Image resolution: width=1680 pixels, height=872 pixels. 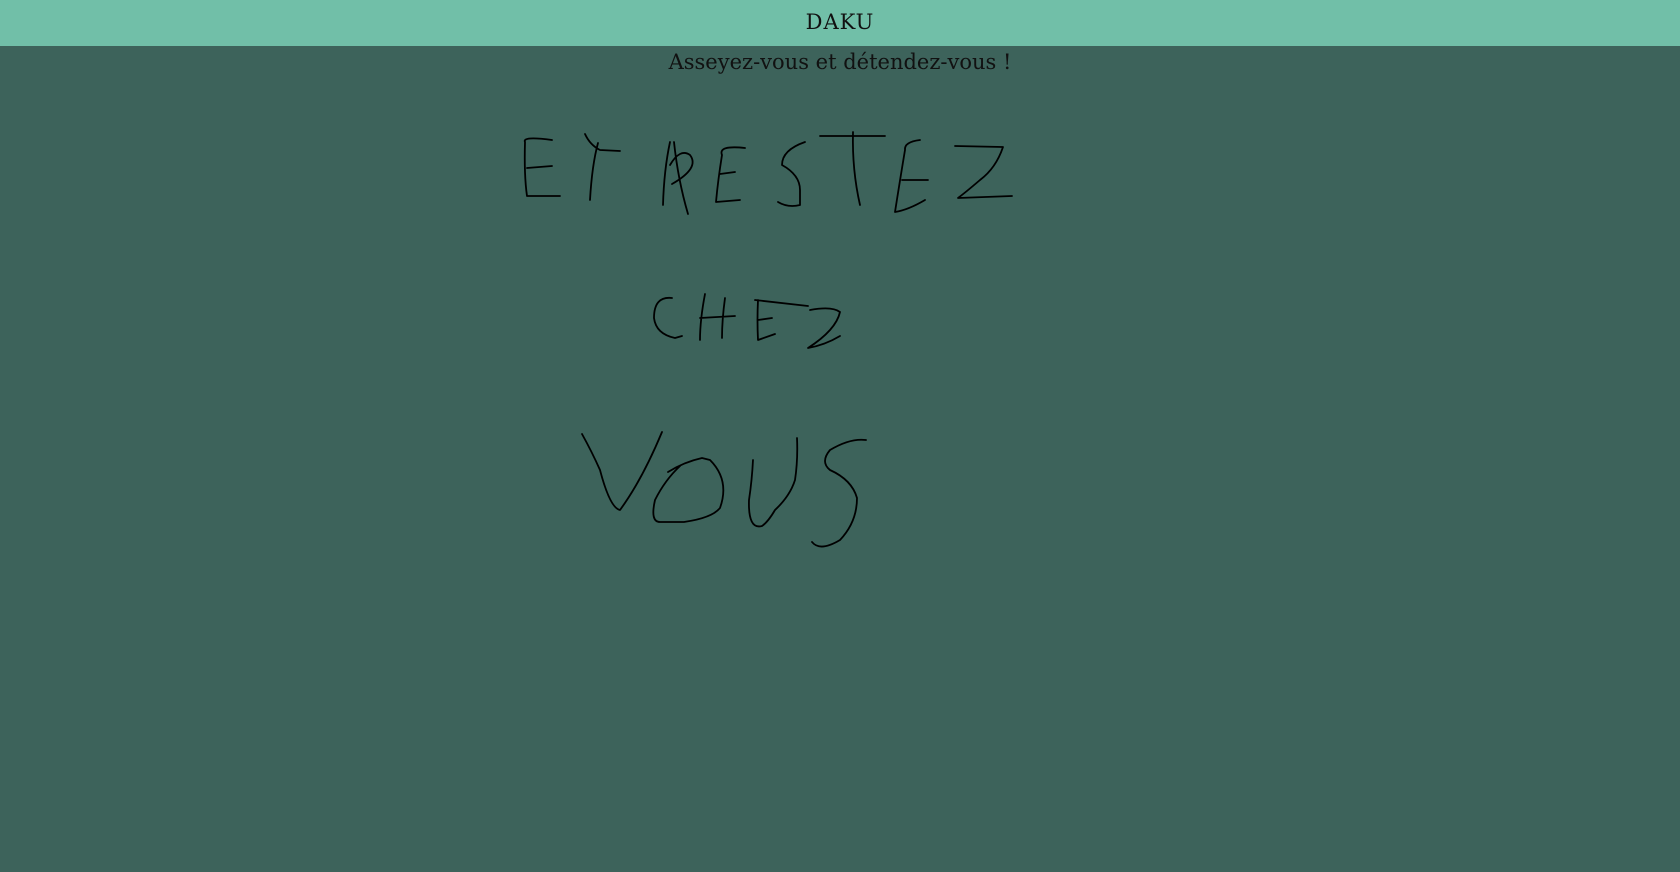 I want to click on handwritten-line-vous, so click(x=724, y=489).